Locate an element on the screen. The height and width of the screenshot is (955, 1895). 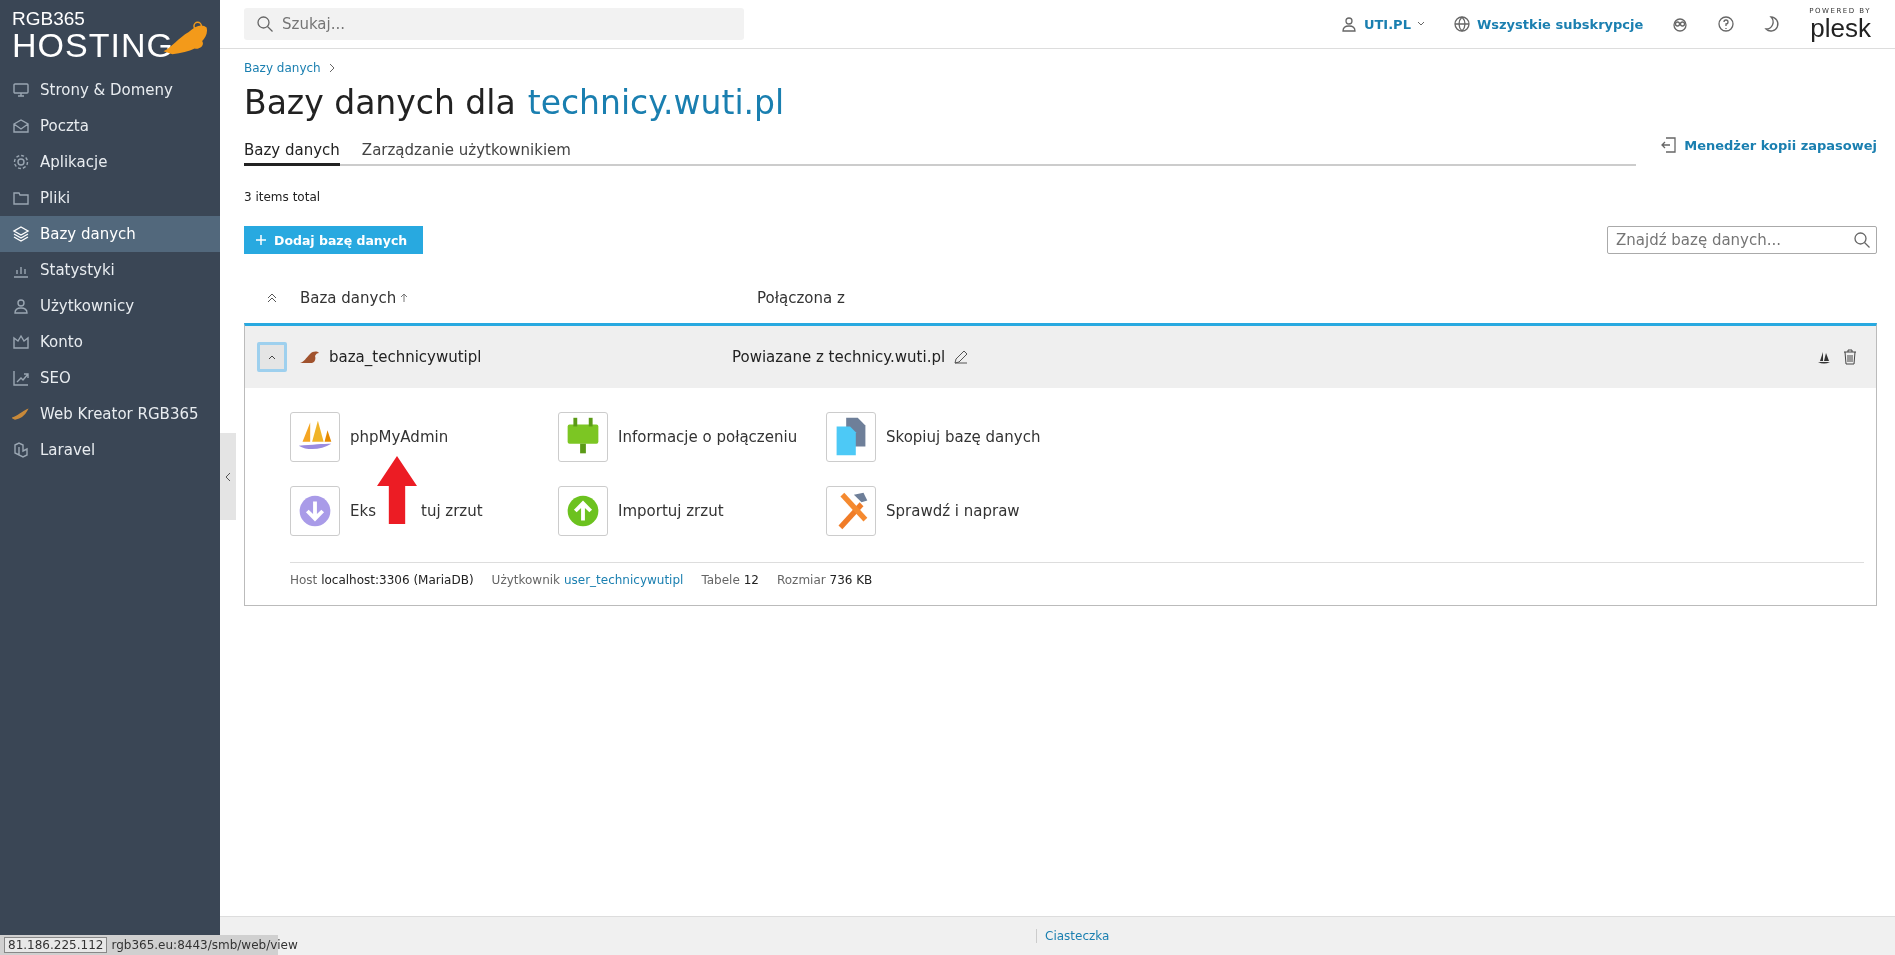
crown-icon is located at coordinates (21, 342).